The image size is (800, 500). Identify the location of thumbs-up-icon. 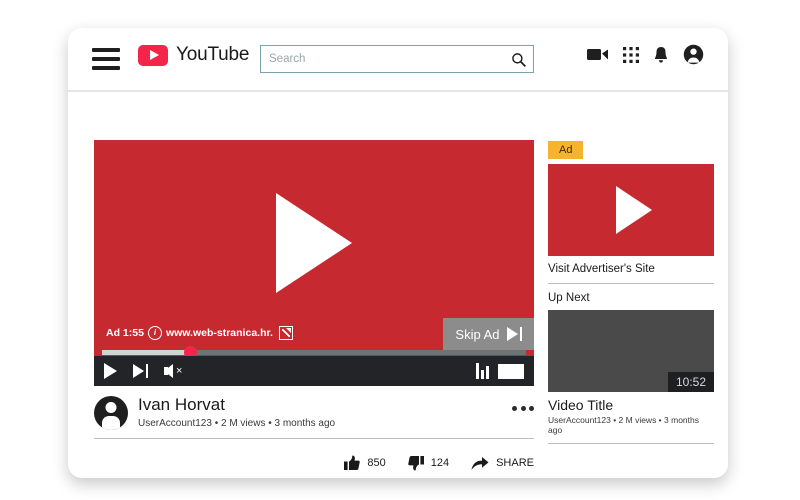
(352, 462).